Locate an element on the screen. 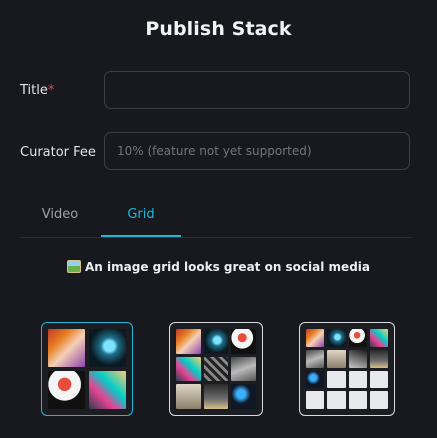 The image size is (437, 438). grid-preview-3x3 is located at coordinates (216, 369).